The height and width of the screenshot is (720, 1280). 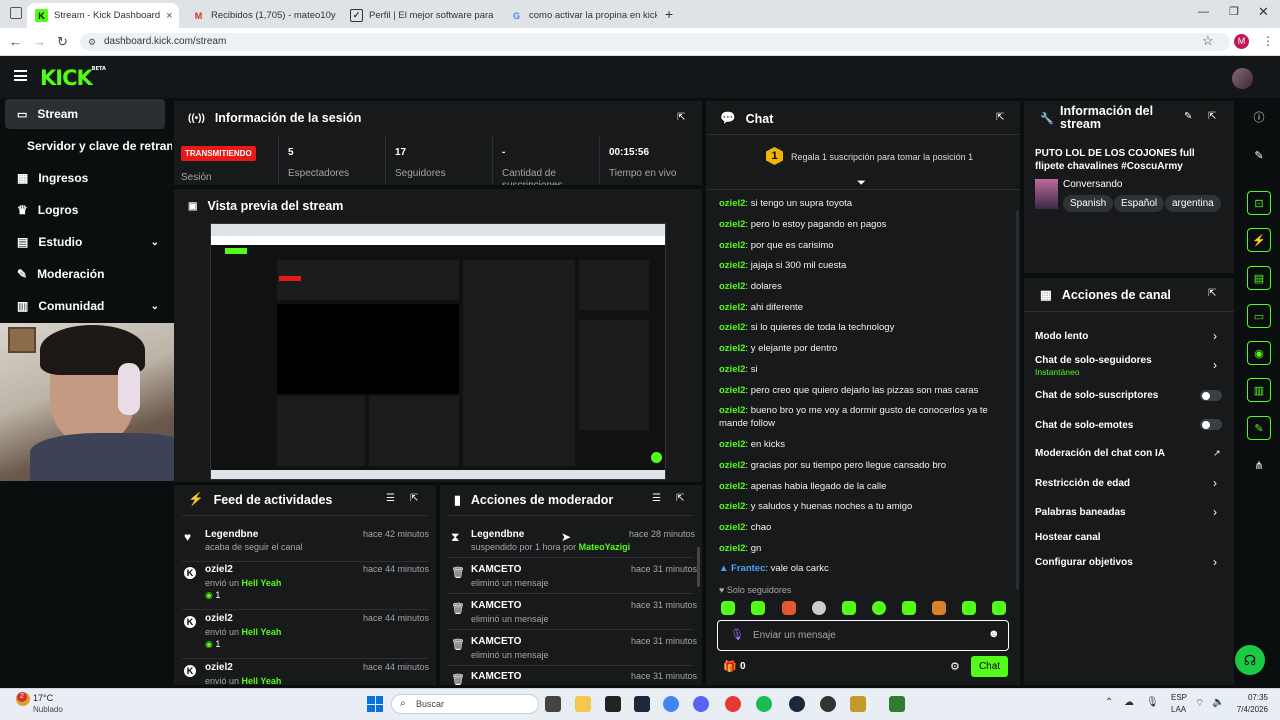 I want to click on action-followers-only: Chat de solo-seguidores, so click(x=1093, y=360).